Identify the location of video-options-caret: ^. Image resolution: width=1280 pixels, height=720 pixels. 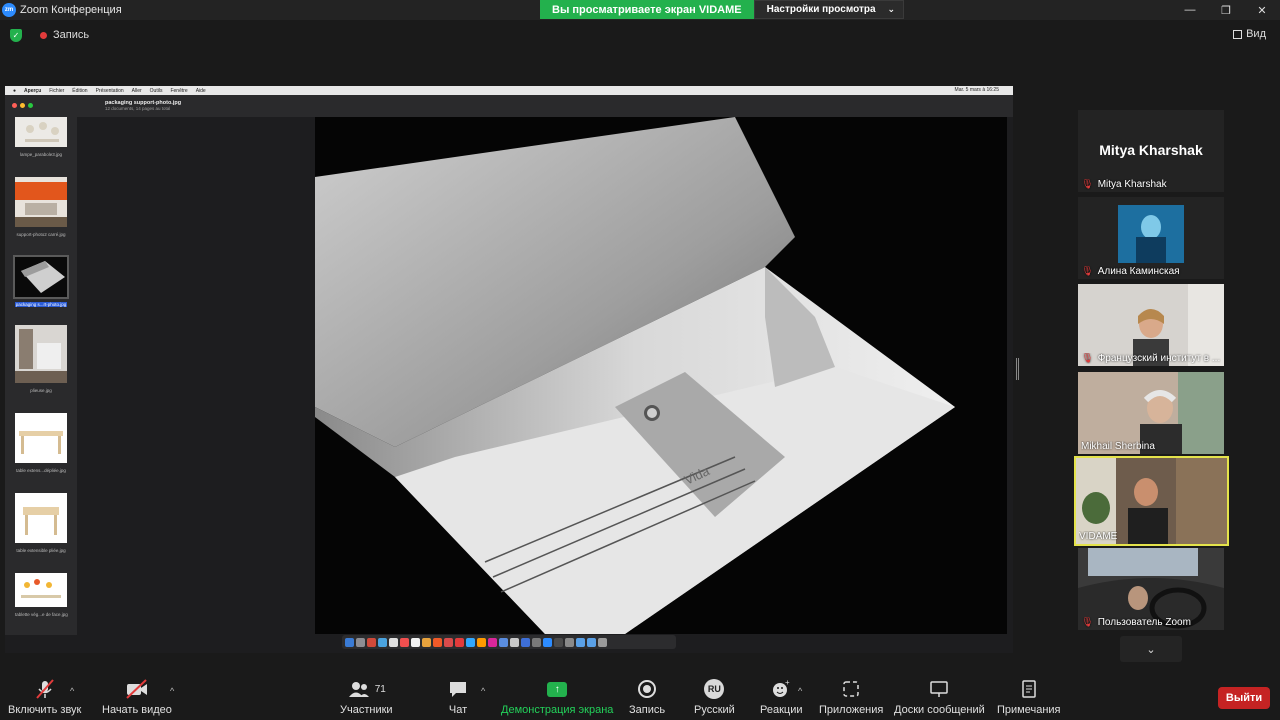
(172, 691).